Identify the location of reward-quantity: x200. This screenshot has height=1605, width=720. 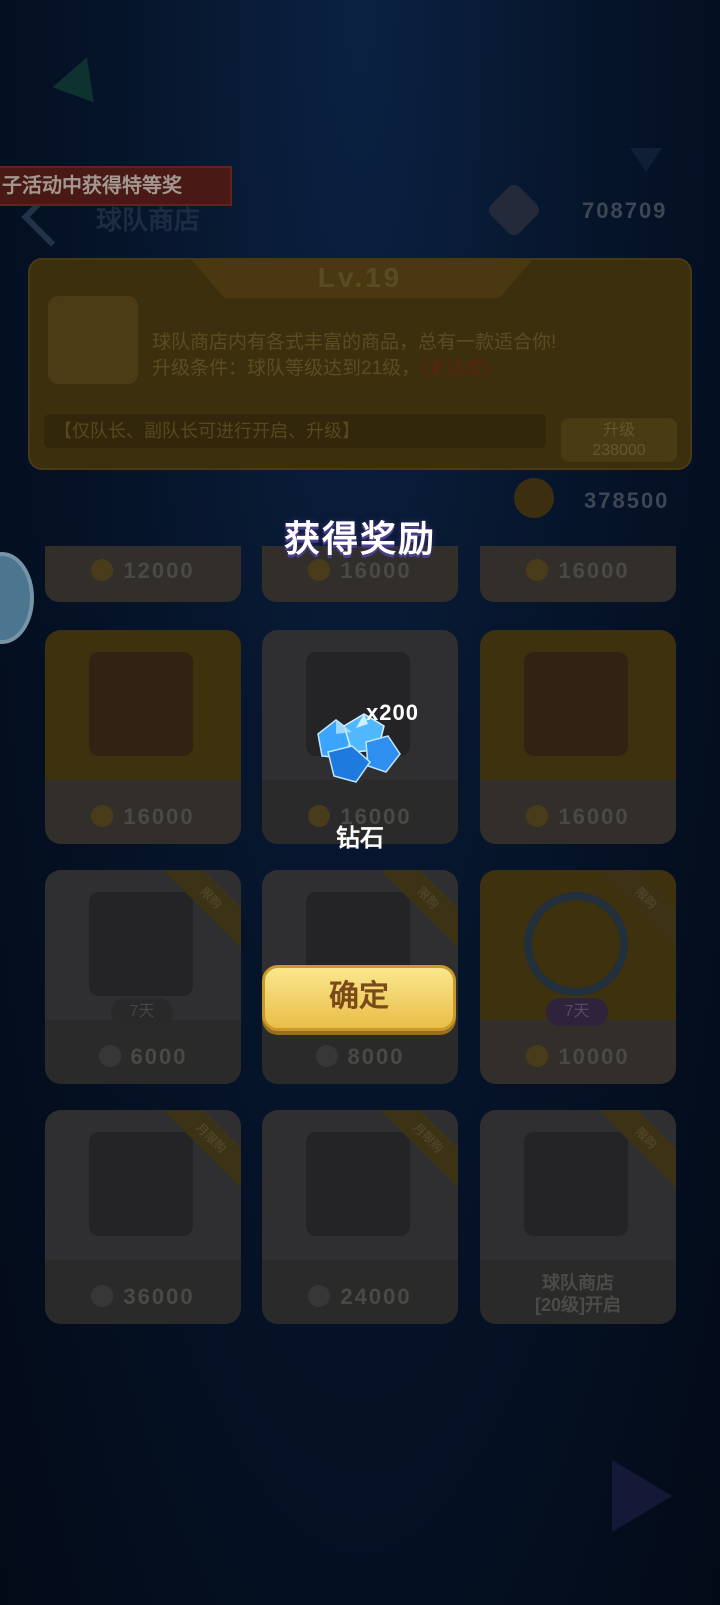
(392, 712).